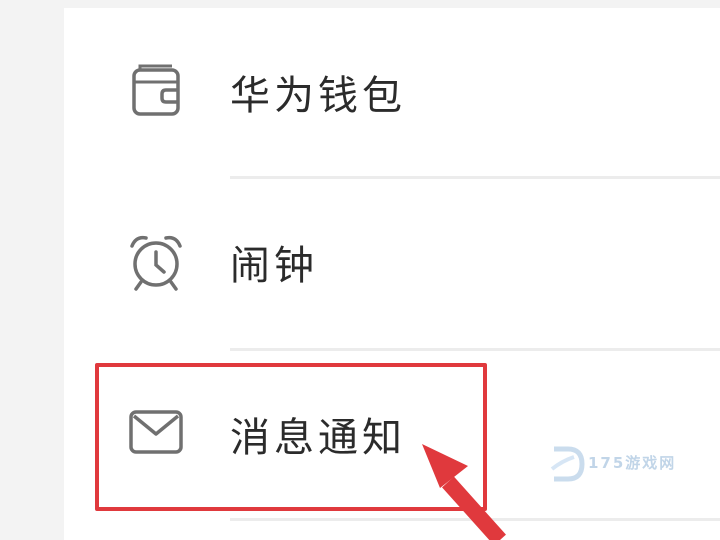  What do you see at coordinates (632, 463) in the screenshot?
I see `watermark-text: 175游戏网` at bounding box center [632, 463].